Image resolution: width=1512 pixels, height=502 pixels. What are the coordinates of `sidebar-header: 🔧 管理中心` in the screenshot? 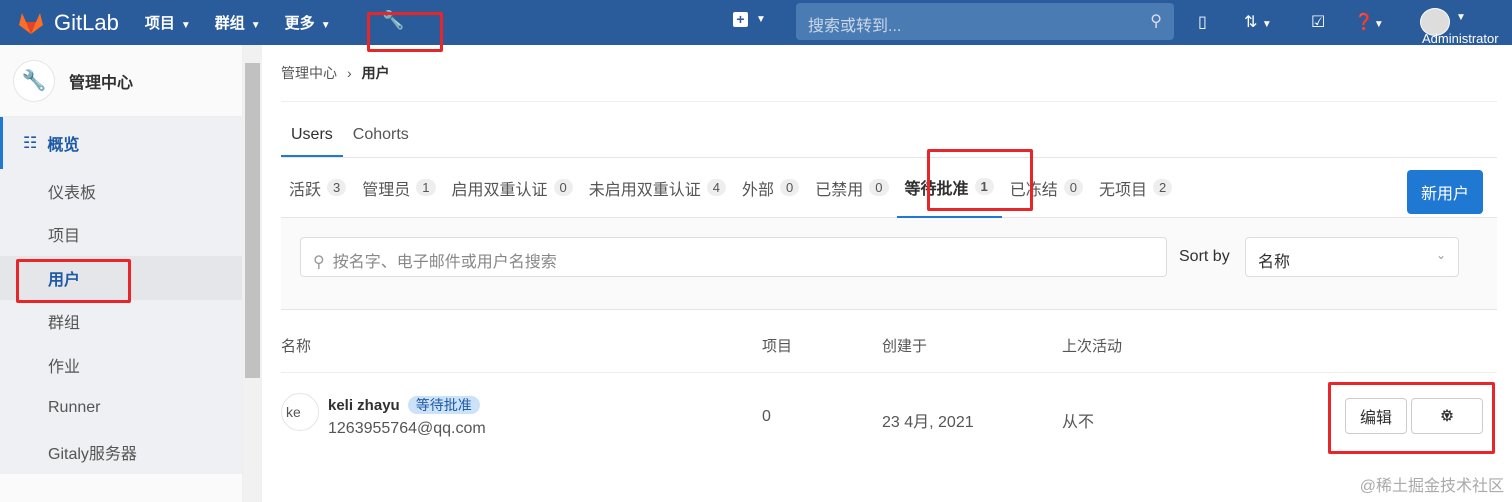 It's located at (121, 81).